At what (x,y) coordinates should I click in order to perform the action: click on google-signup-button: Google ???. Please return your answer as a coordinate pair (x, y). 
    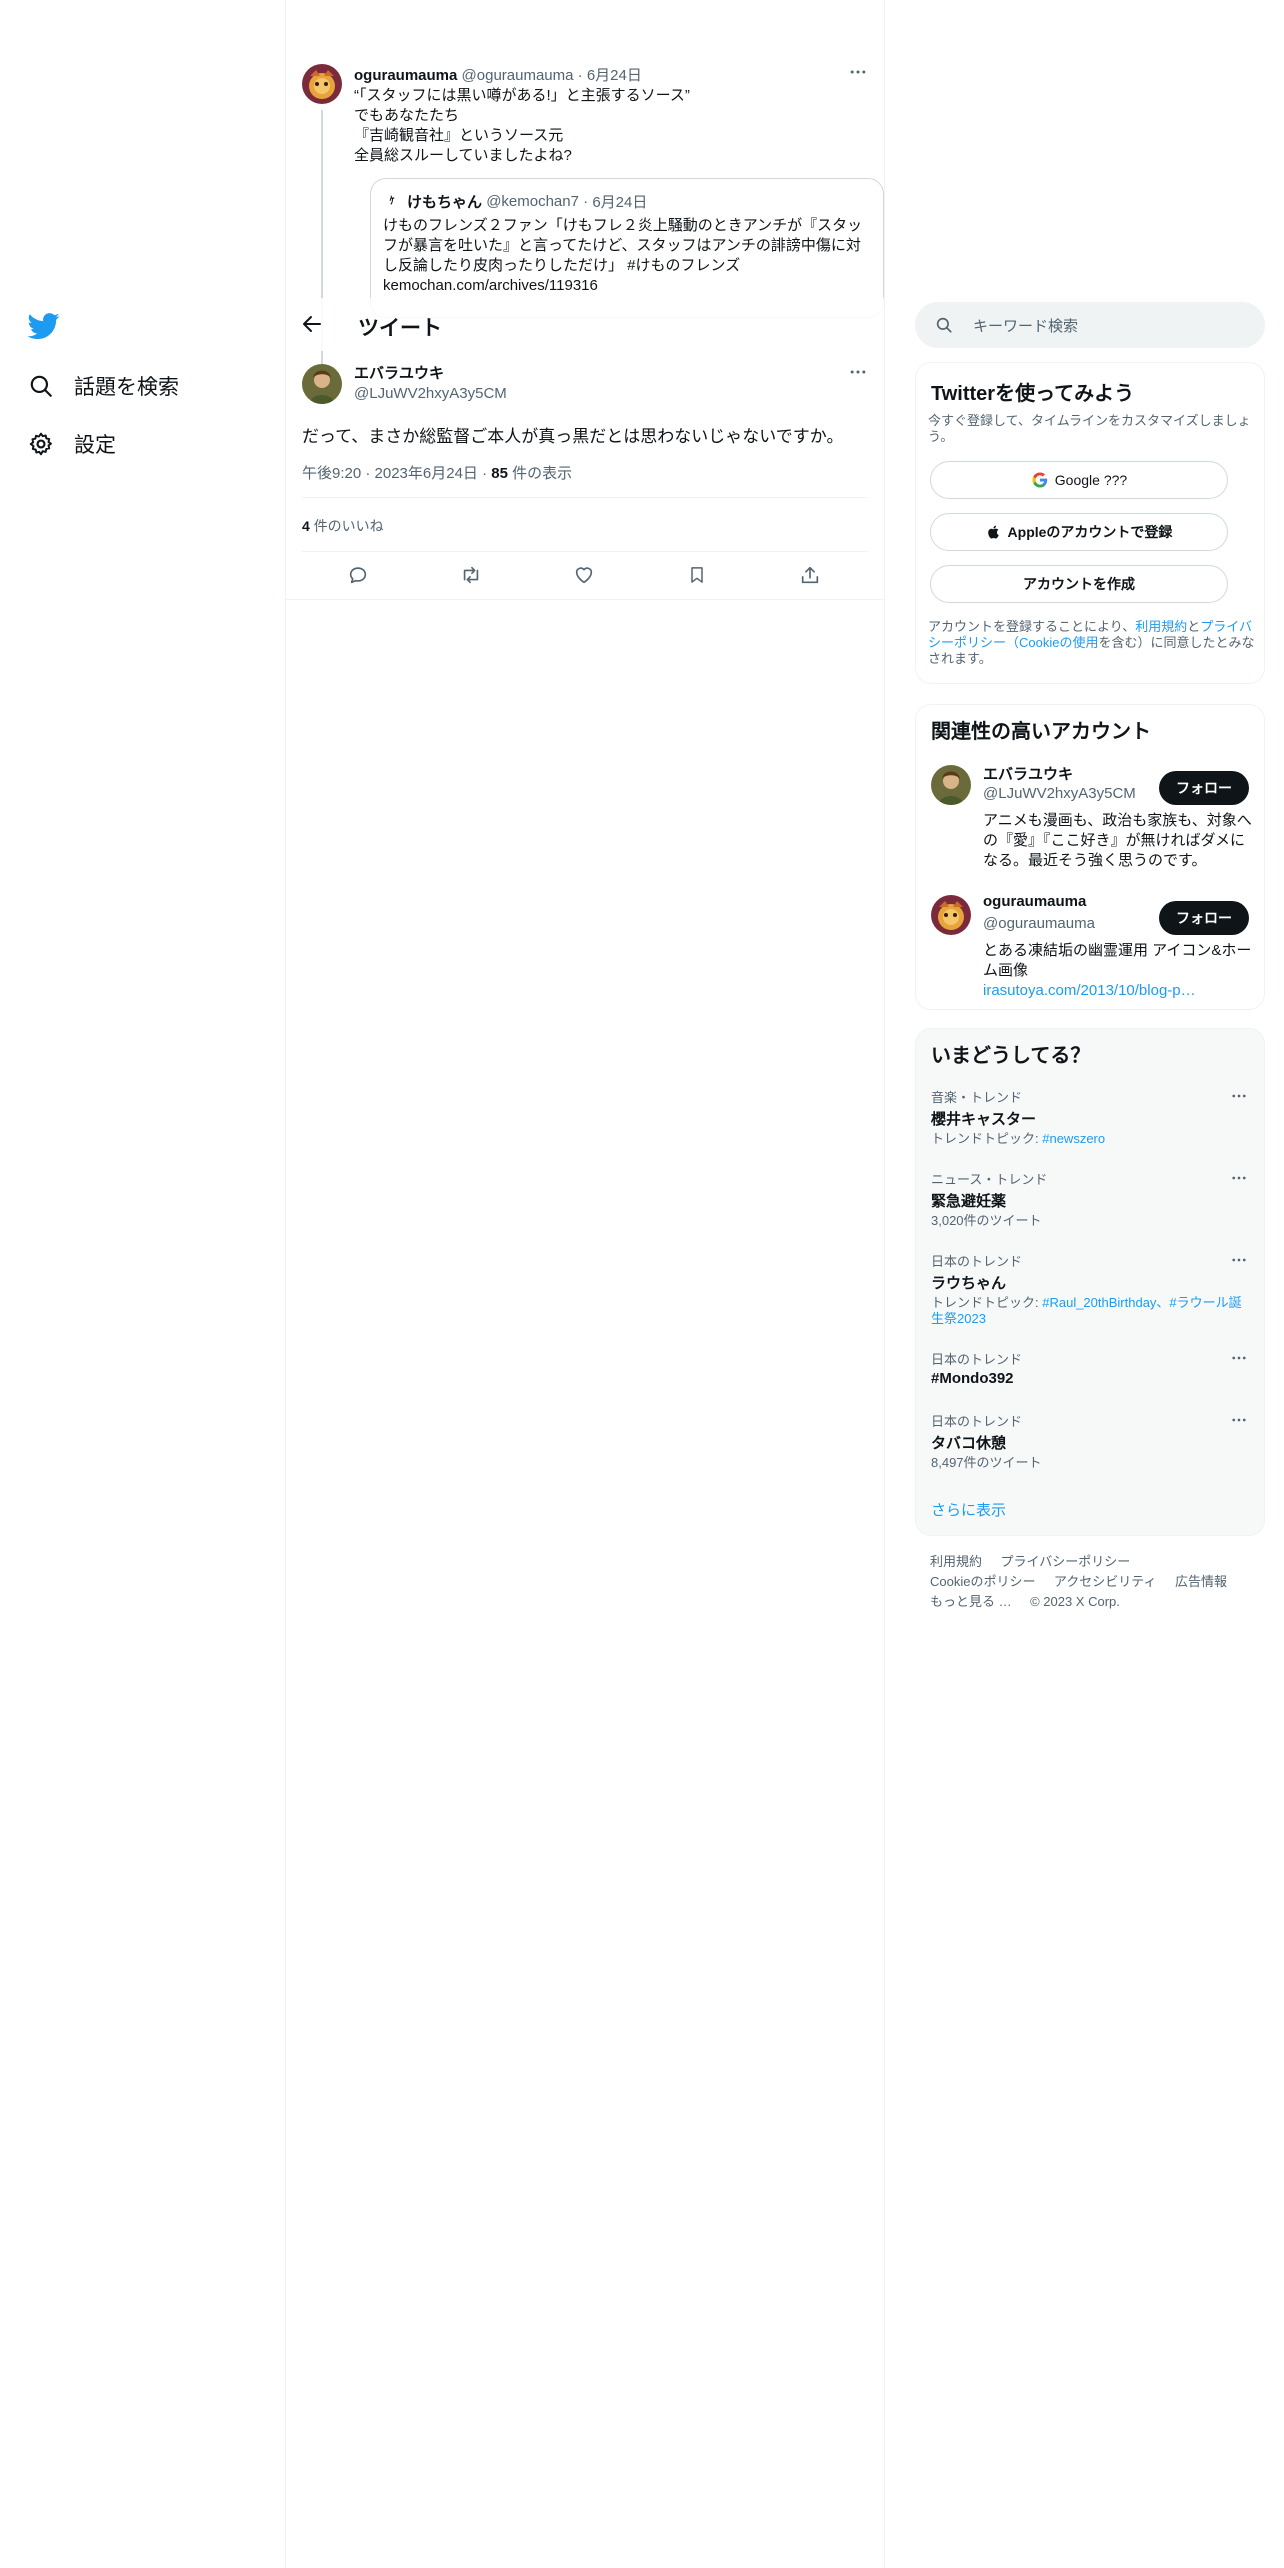
    Looking at the image, I should click on (1079, 480).